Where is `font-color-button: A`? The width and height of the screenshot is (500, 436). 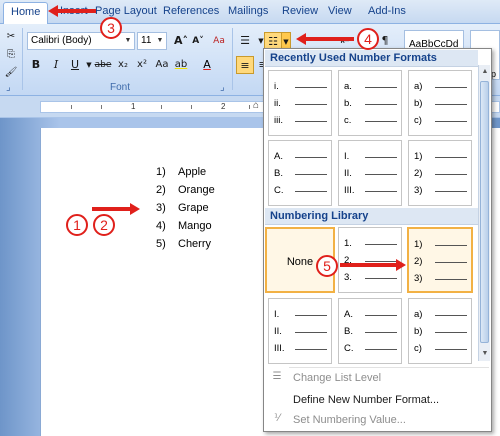
font-color-button: A is located at coordinates (207, 65).